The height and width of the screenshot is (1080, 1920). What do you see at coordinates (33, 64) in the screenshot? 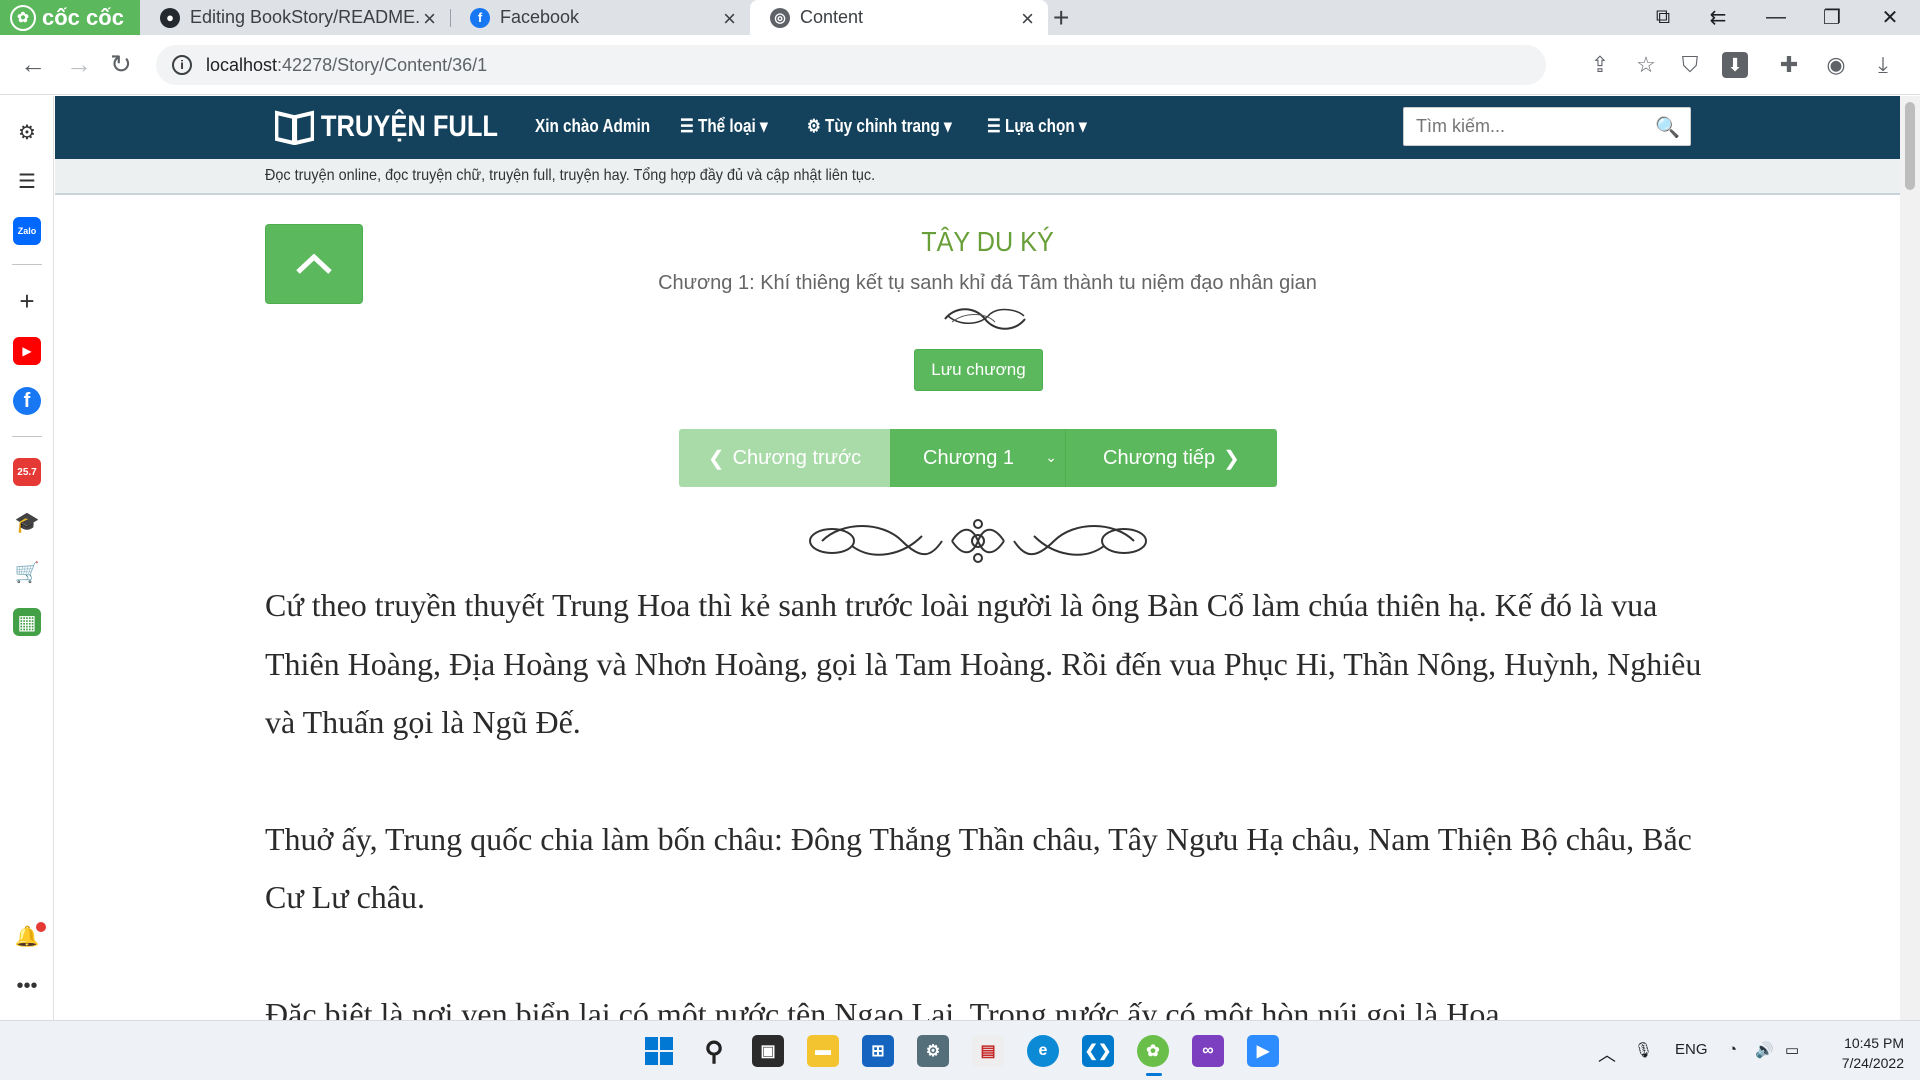
I see `back-icon: ←` at bounding box center [33, 64].